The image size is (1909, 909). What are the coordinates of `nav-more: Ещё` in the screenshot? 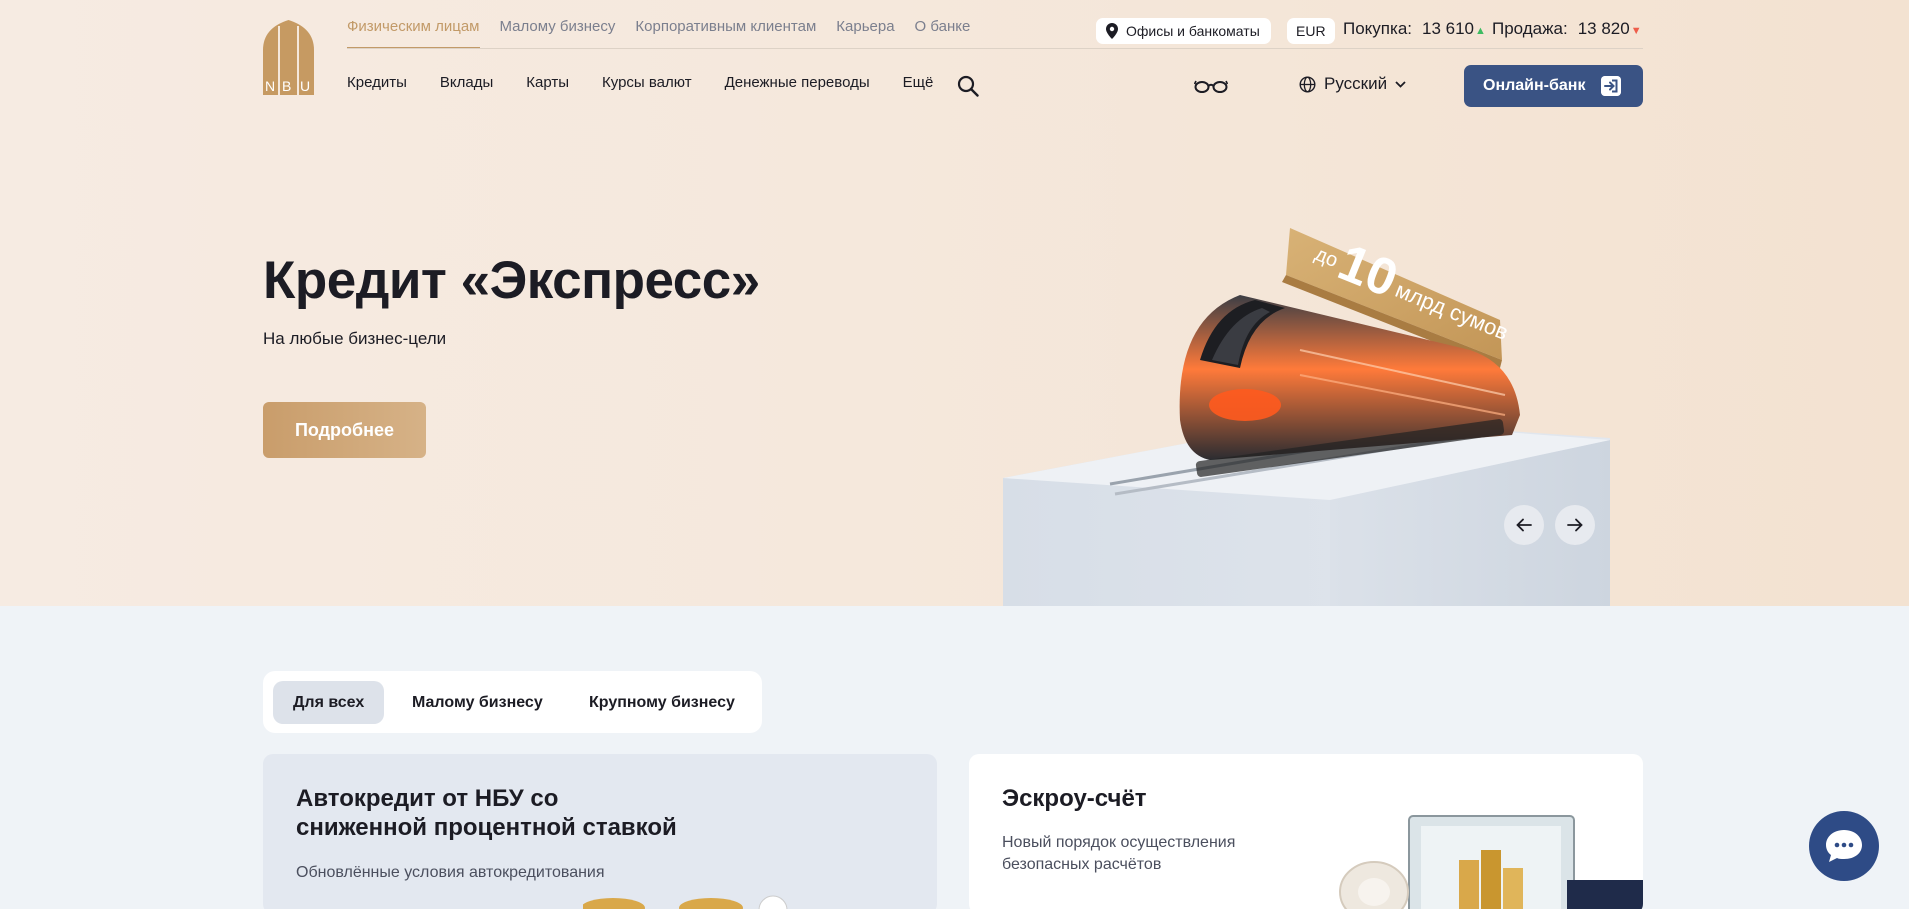 It's located at (918, 82).